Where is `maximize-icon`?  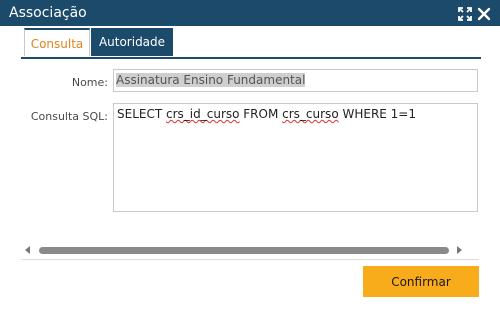 maximize-icon is located at coordinates (465, 13).